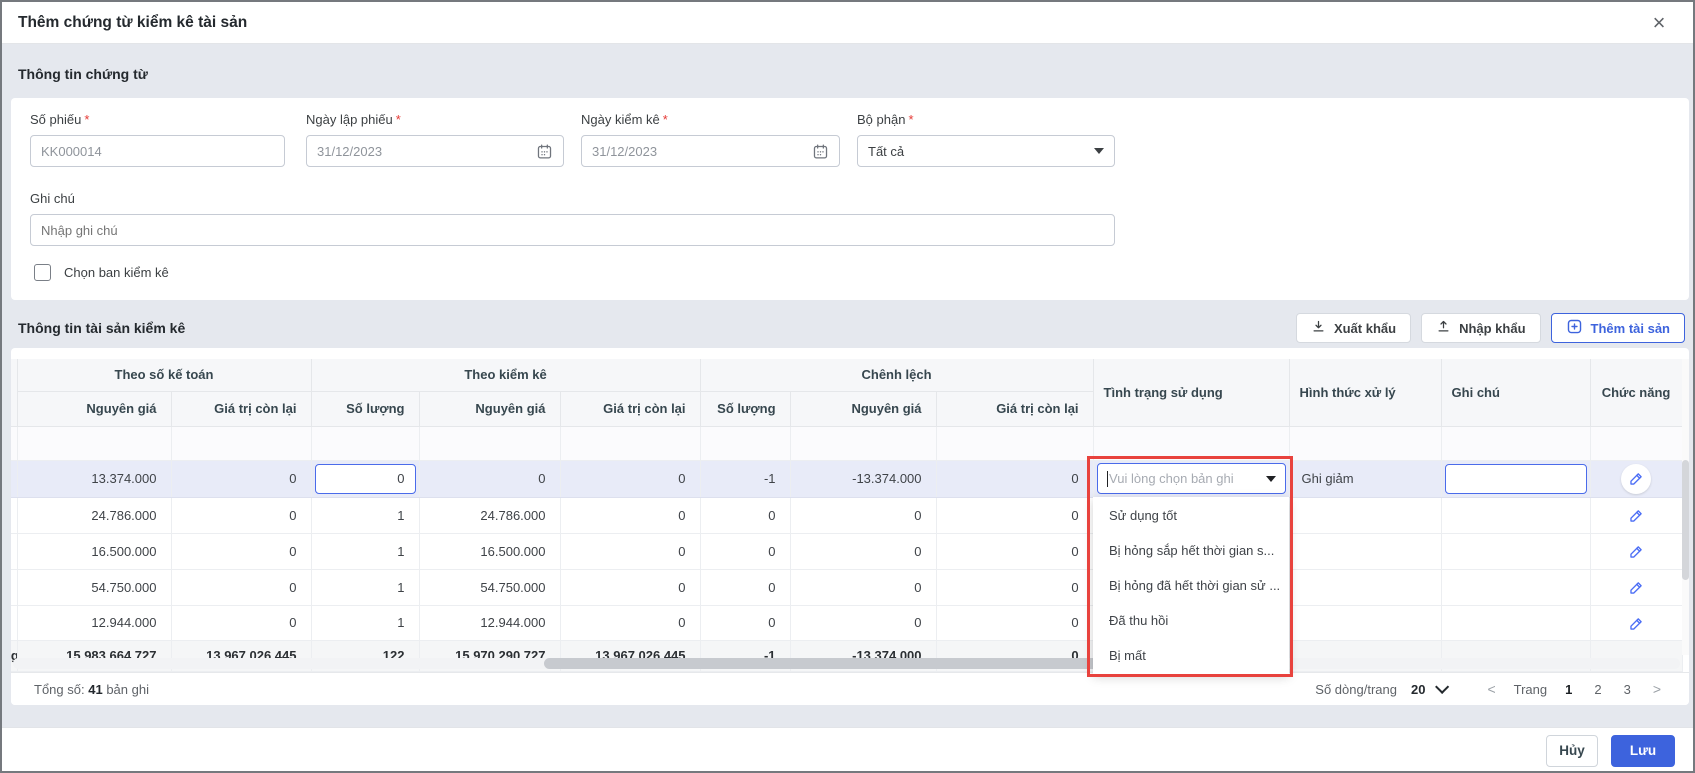  I want to click on ghi-chu-field, so click(572, 230).